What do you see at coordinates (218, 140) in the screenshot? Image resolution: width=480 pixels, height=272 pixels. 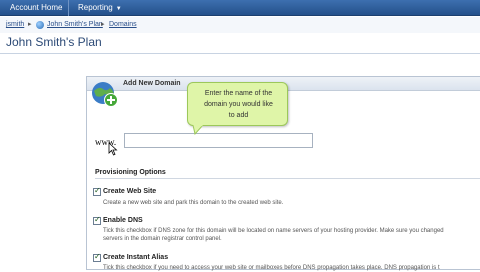 I see `domain-name-input` at bounding box center [218, 140].